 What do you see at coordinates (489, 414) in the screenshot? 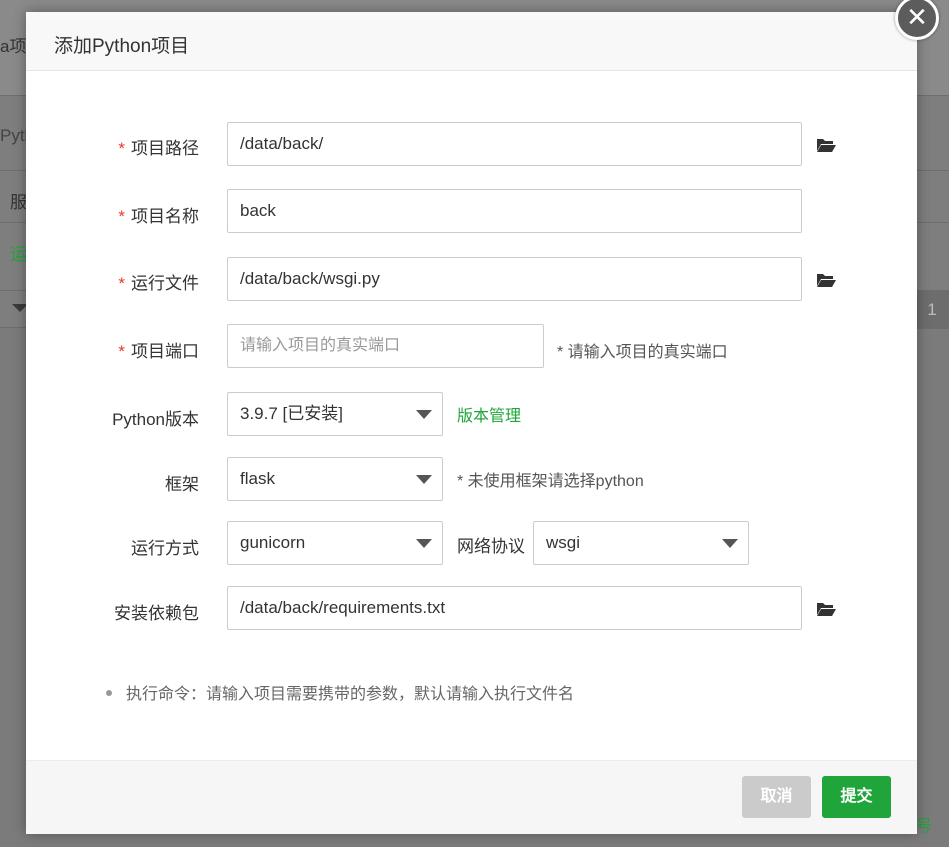
I see `version-manage-link: 版本管理` at bounding box center [489, 414].